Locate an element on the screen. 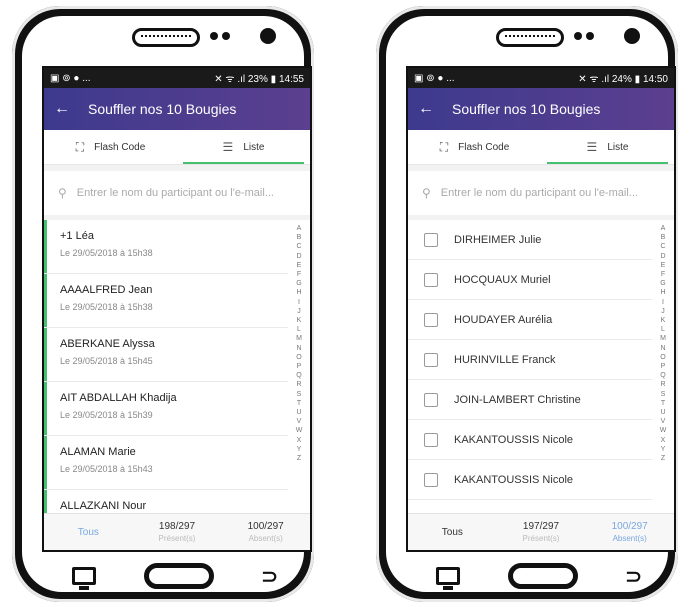  list-item: HURINVILLE Franck is located at coordinates (530, 360).